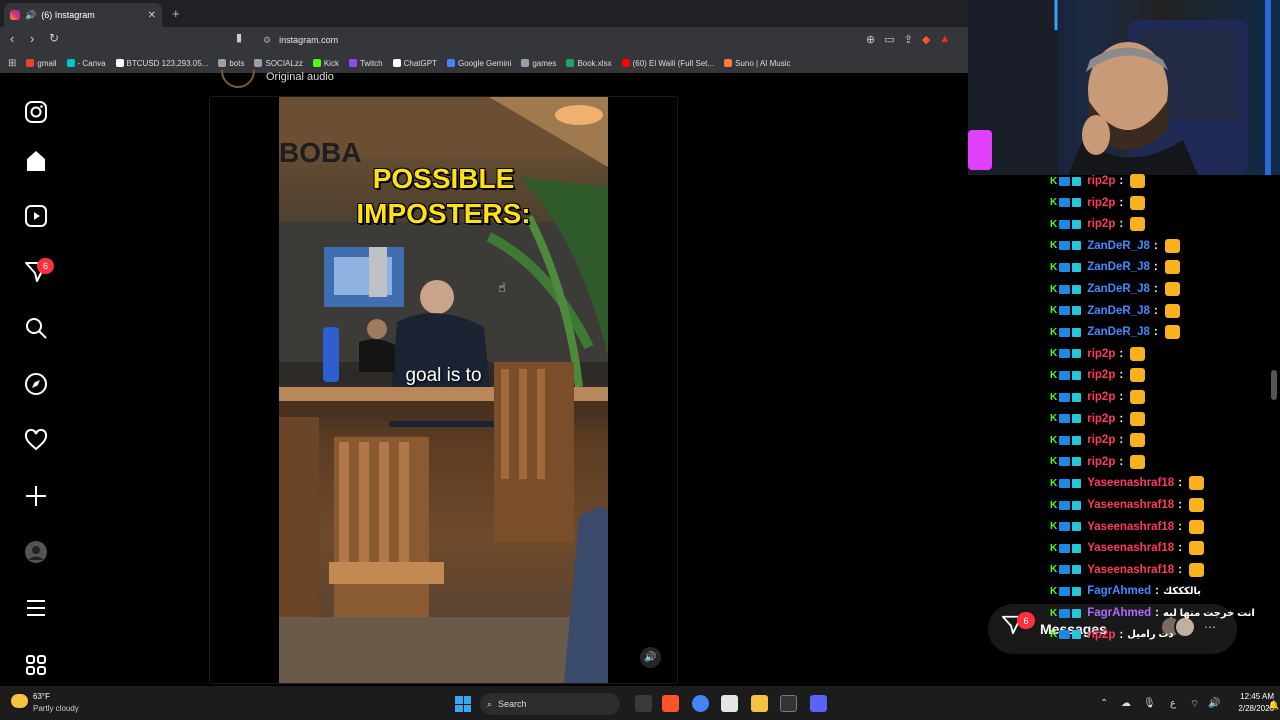 This screenshot has width=1280, height=720. What do you see at coordinates (1065, 570) in the screenshot?
I see `subscriber-badge-icon` at bounding box center [1065, 570].